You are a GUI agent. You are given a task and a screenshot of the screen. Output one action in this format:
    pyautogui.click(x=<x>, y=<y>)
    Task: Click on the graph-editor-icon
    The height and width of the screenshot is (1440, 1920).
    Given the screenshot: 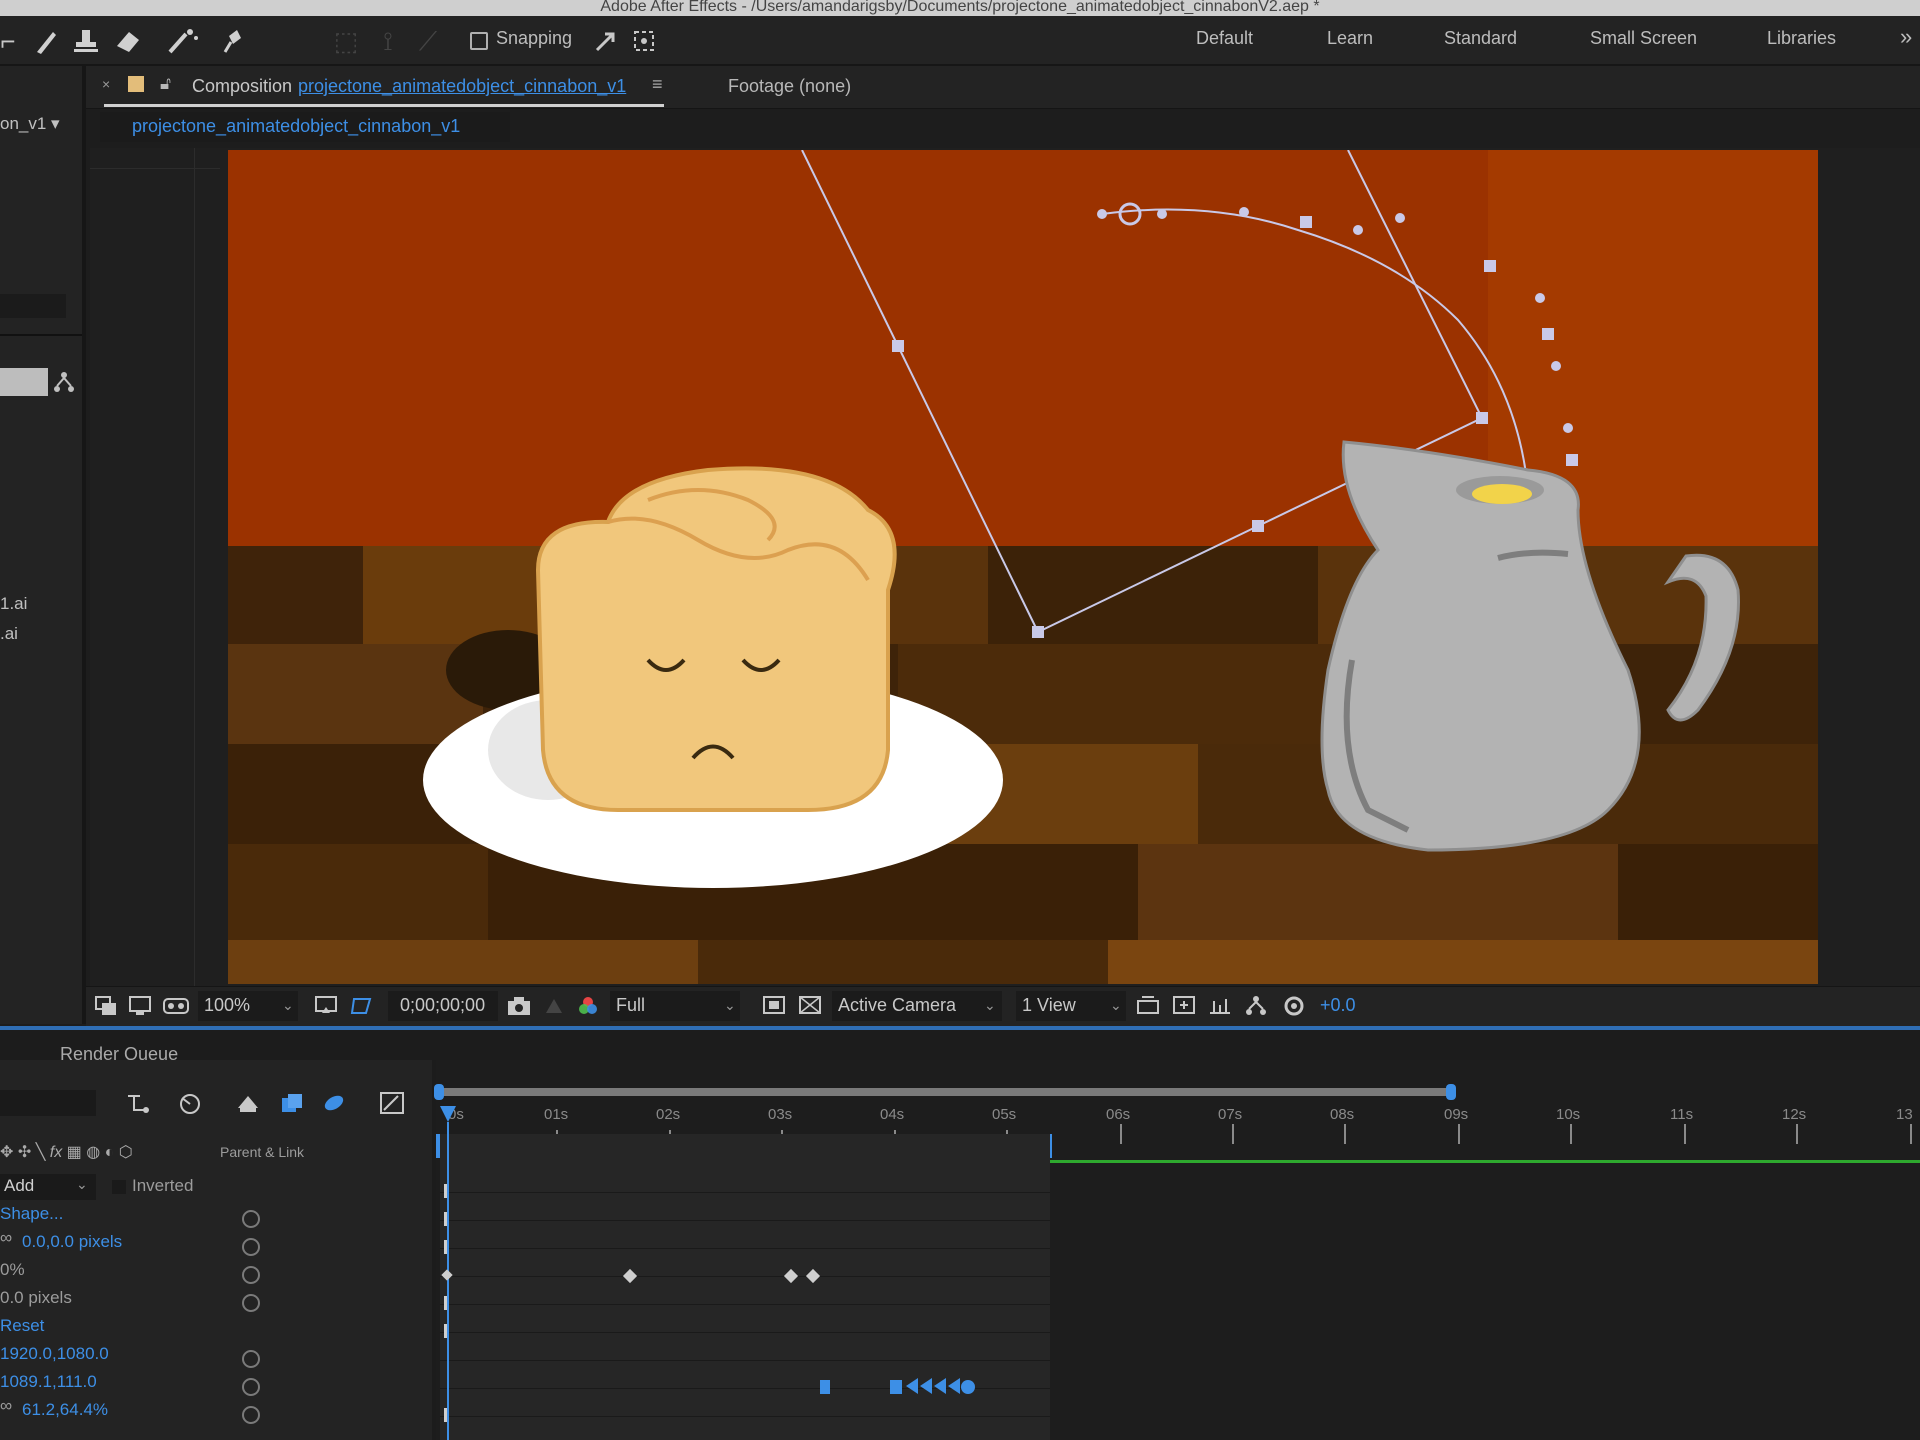 What is the action you would take?
    pyautogui.click(x=392, y=1105)
    